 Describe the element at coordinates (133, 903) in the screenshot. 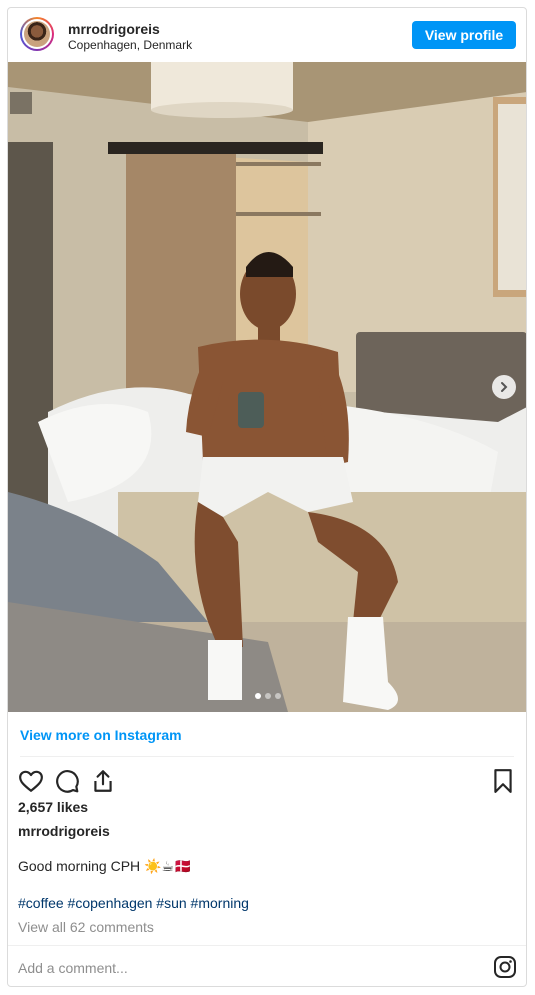

I see `hashtags: #coffee #copenhagen #sun #morning` at that location.